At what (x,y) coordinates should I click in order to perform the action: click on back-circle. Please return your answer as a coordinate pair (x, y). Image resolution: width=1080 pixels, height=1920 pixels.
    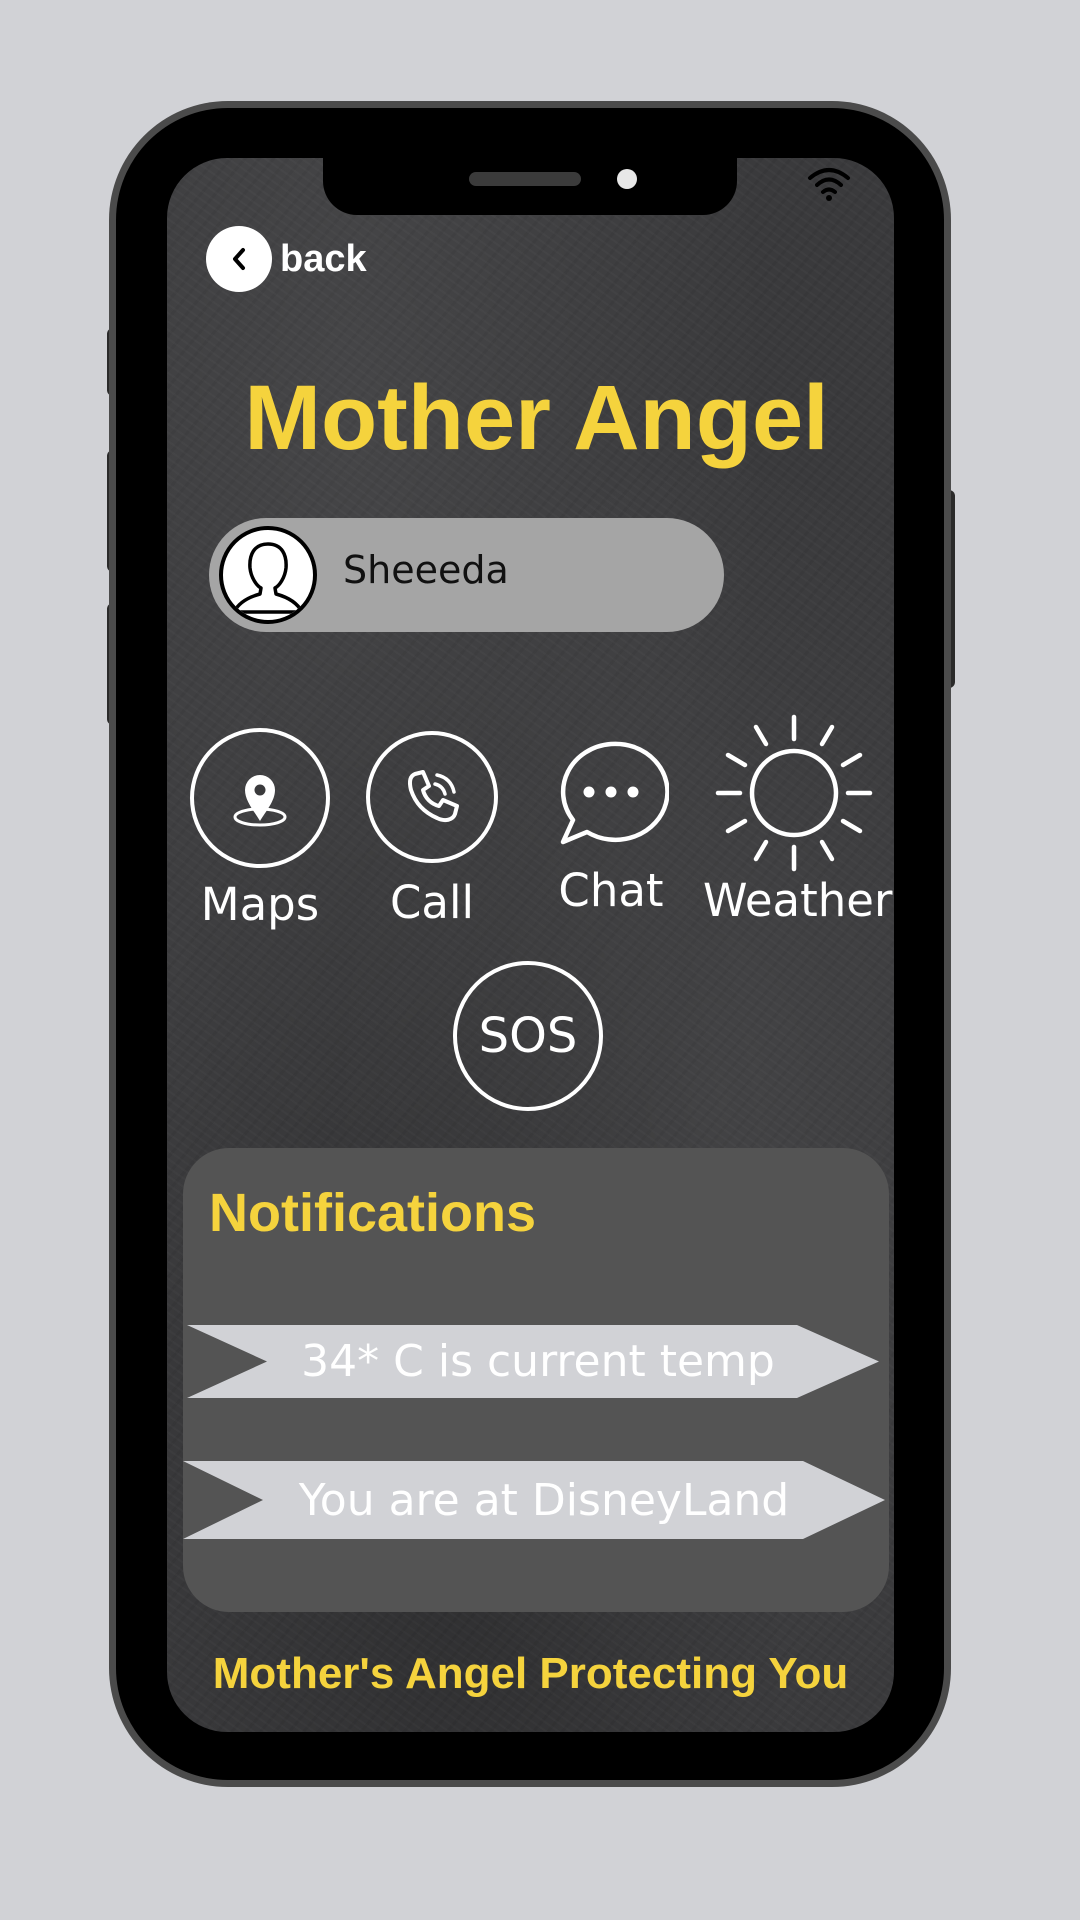
    Looking at the image, I should click on (239, 259).